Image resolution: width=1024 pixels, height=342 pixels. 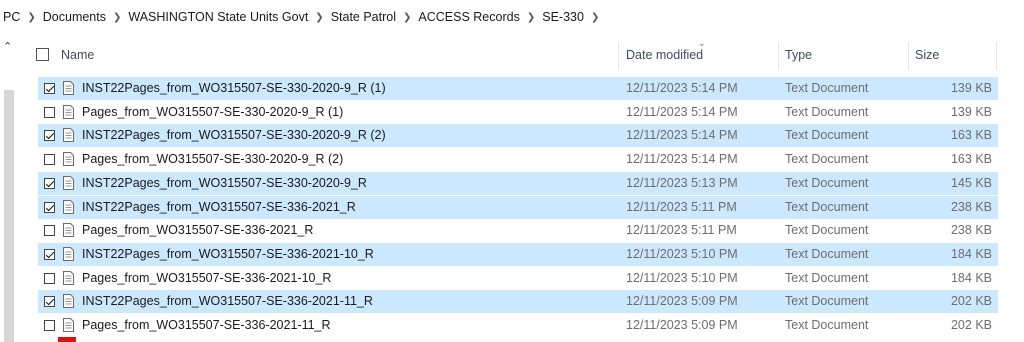 What do you see at coordinates (845, 55) in the screenshot?
I see `column-header-type: Type` at bounding box center [845, 55].